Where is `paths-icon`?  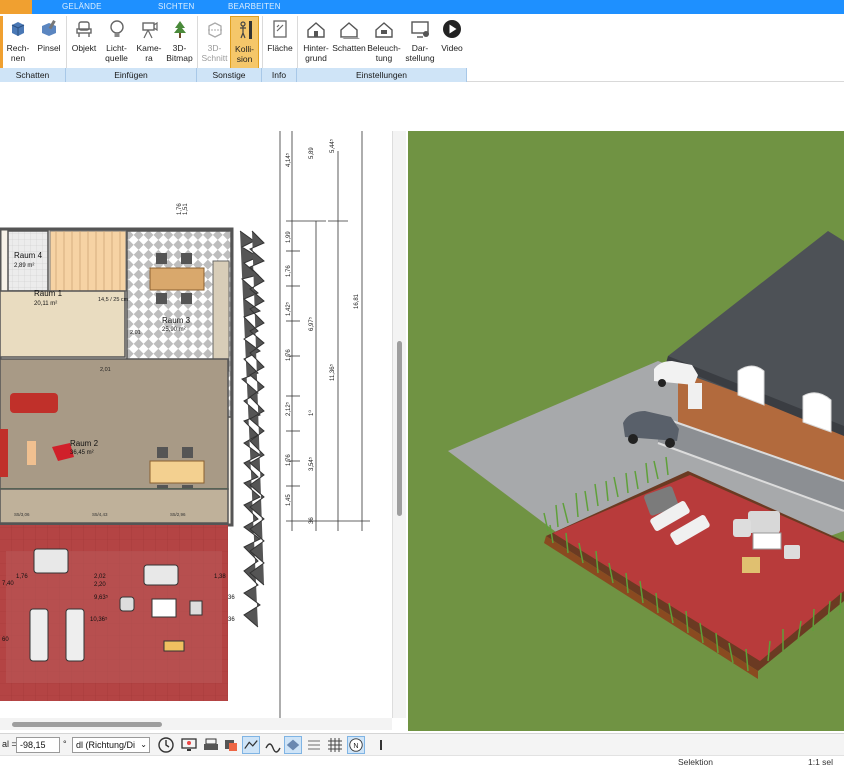 paths-icon is located at coordinates (273, 745).